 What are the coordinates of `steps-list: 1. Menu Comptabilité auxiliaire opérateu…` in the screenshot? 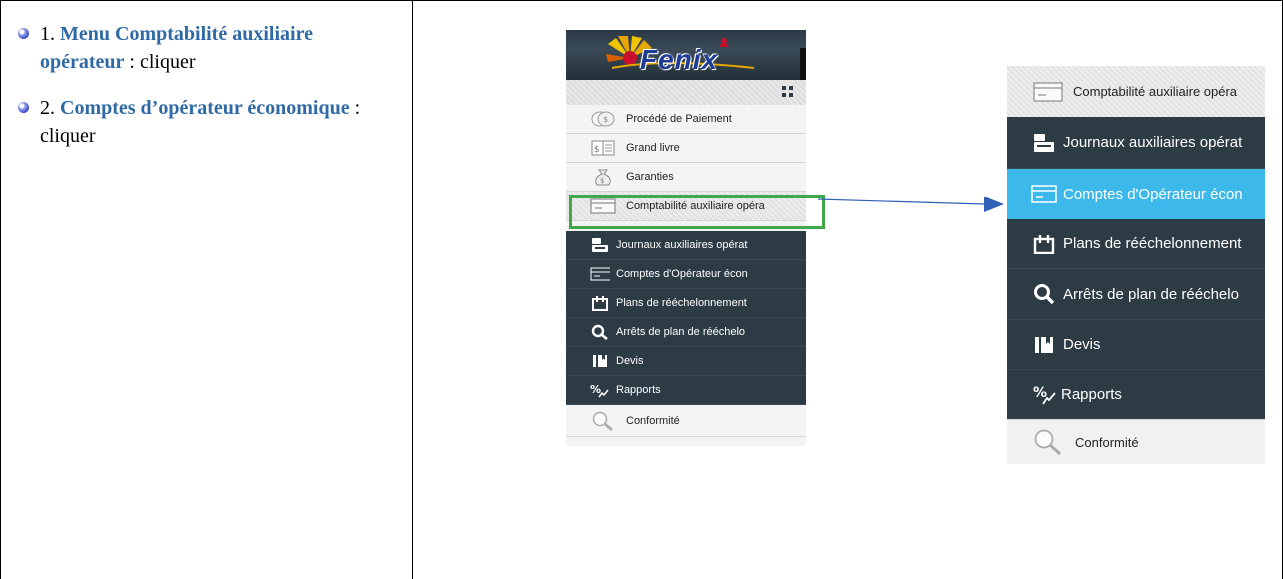 It's located at (206, 85).